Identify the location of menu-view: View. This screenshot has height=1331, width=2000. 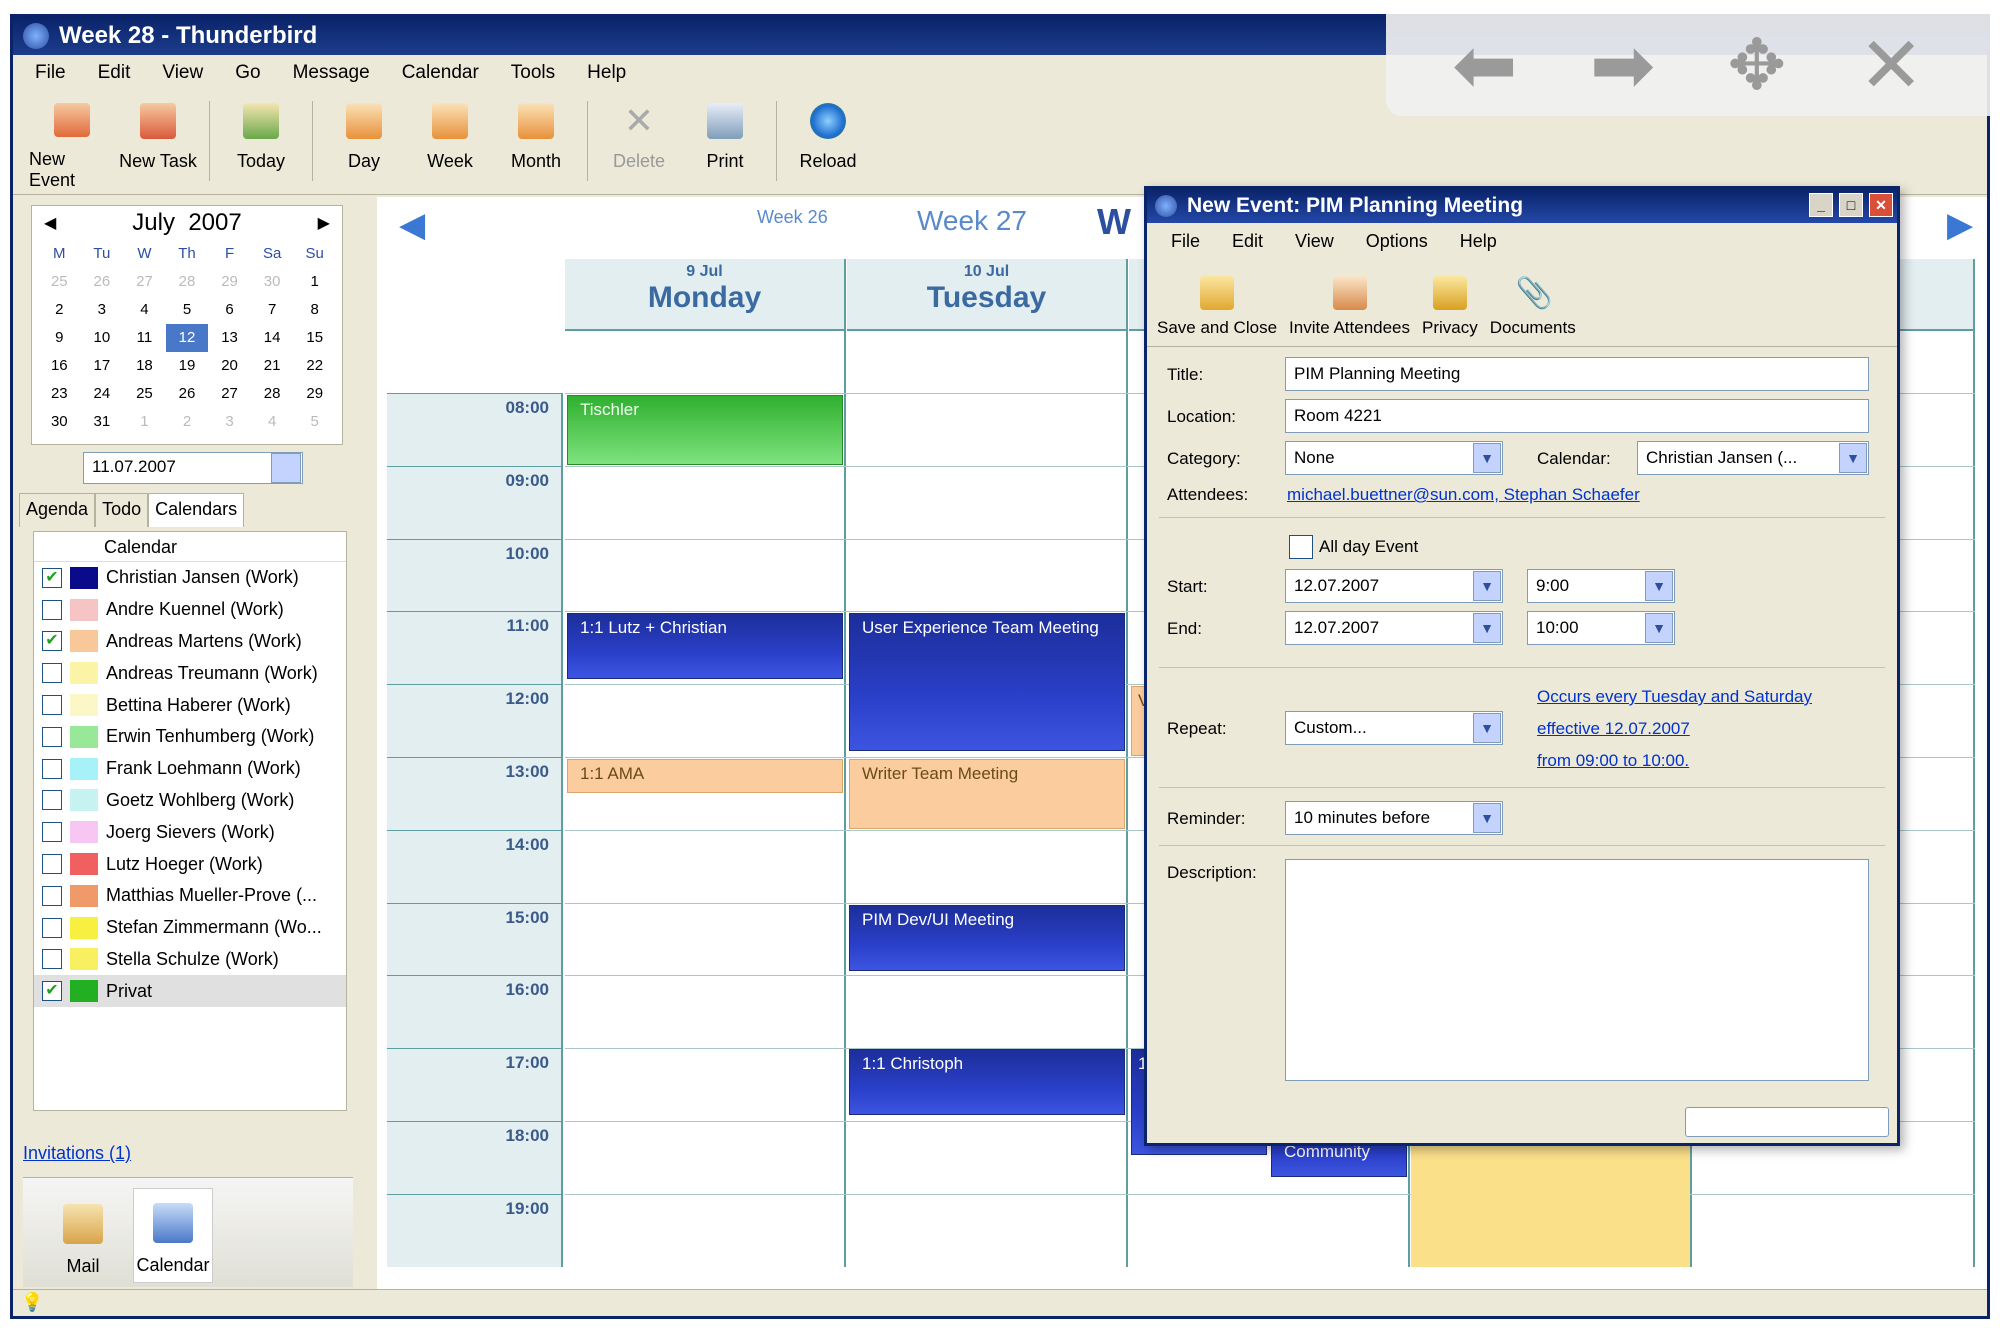
(182, 73).